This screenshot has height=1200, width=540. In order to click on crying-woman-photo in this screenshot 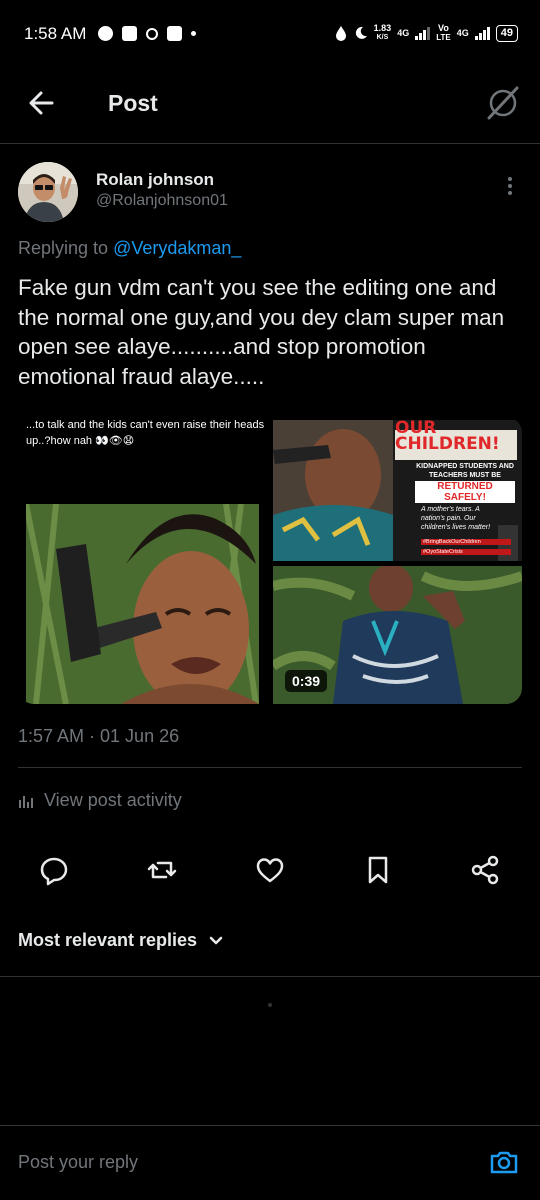, I will do `click(142, 604)`.